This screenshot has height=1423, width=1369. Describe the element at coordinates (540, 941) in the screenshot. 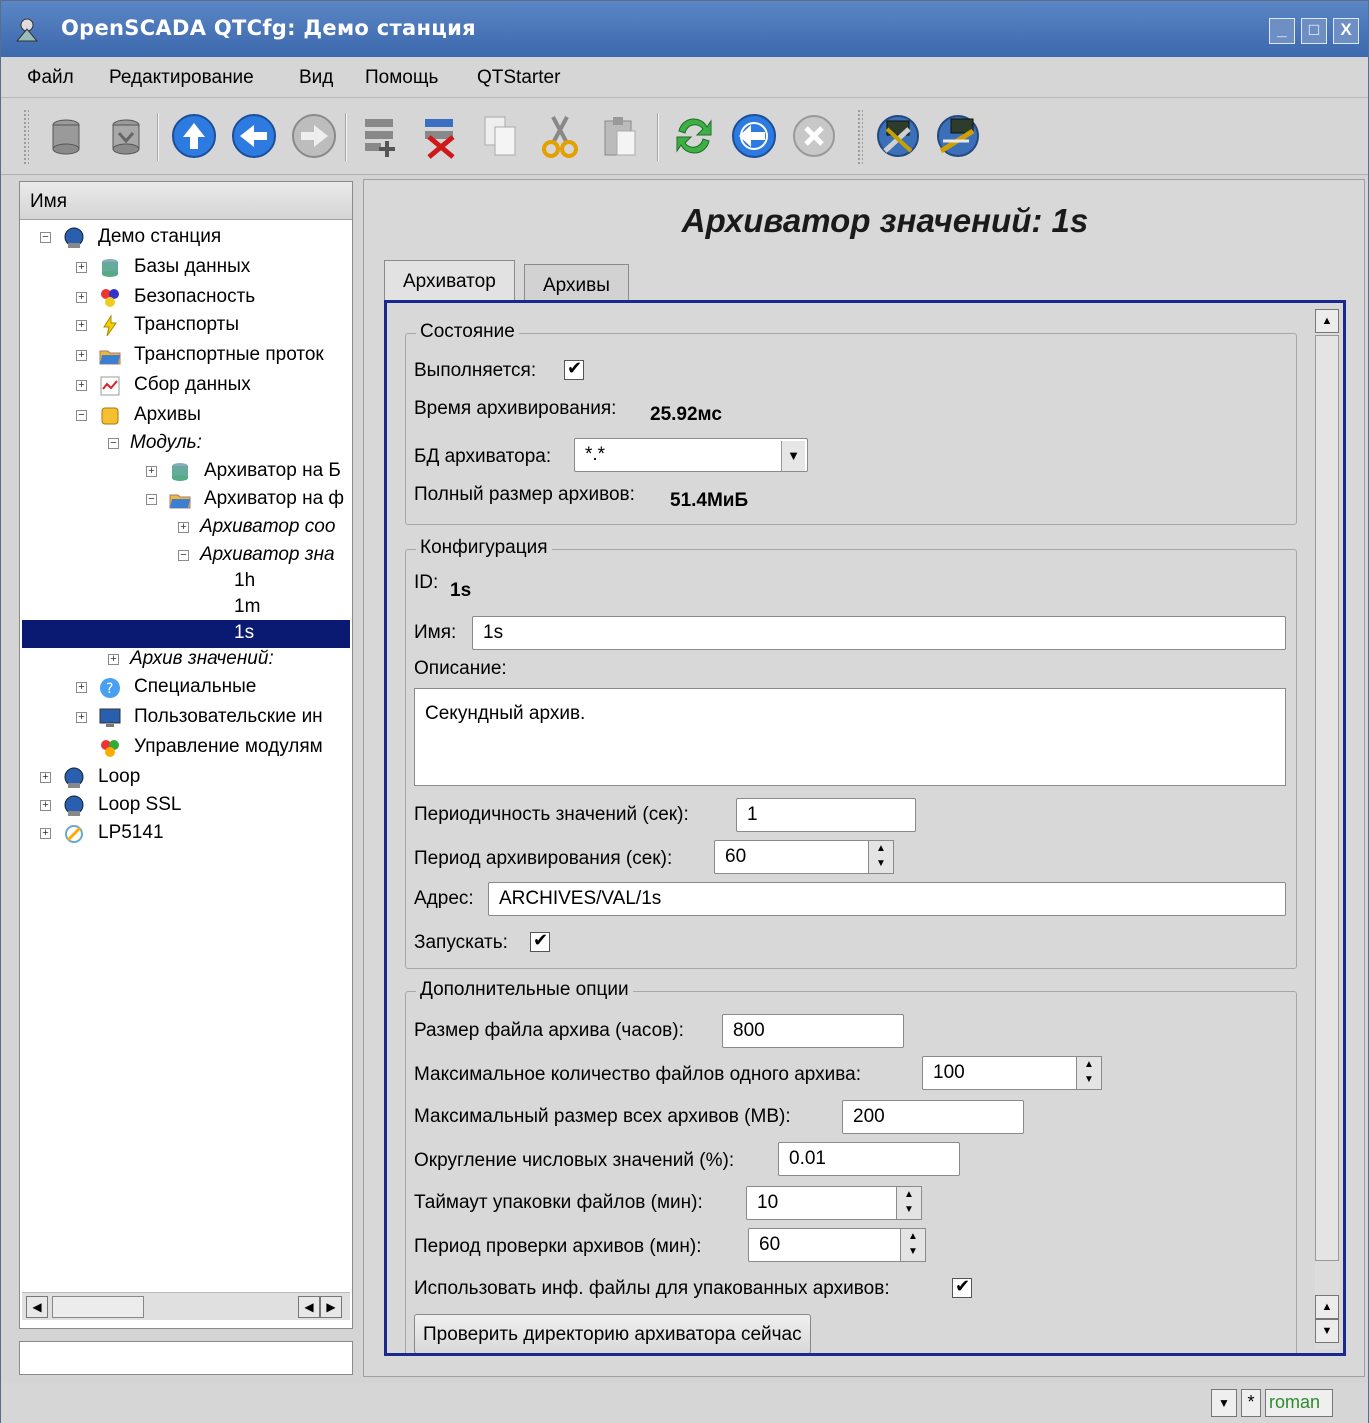

I see `autostart-checkbox` at that location.